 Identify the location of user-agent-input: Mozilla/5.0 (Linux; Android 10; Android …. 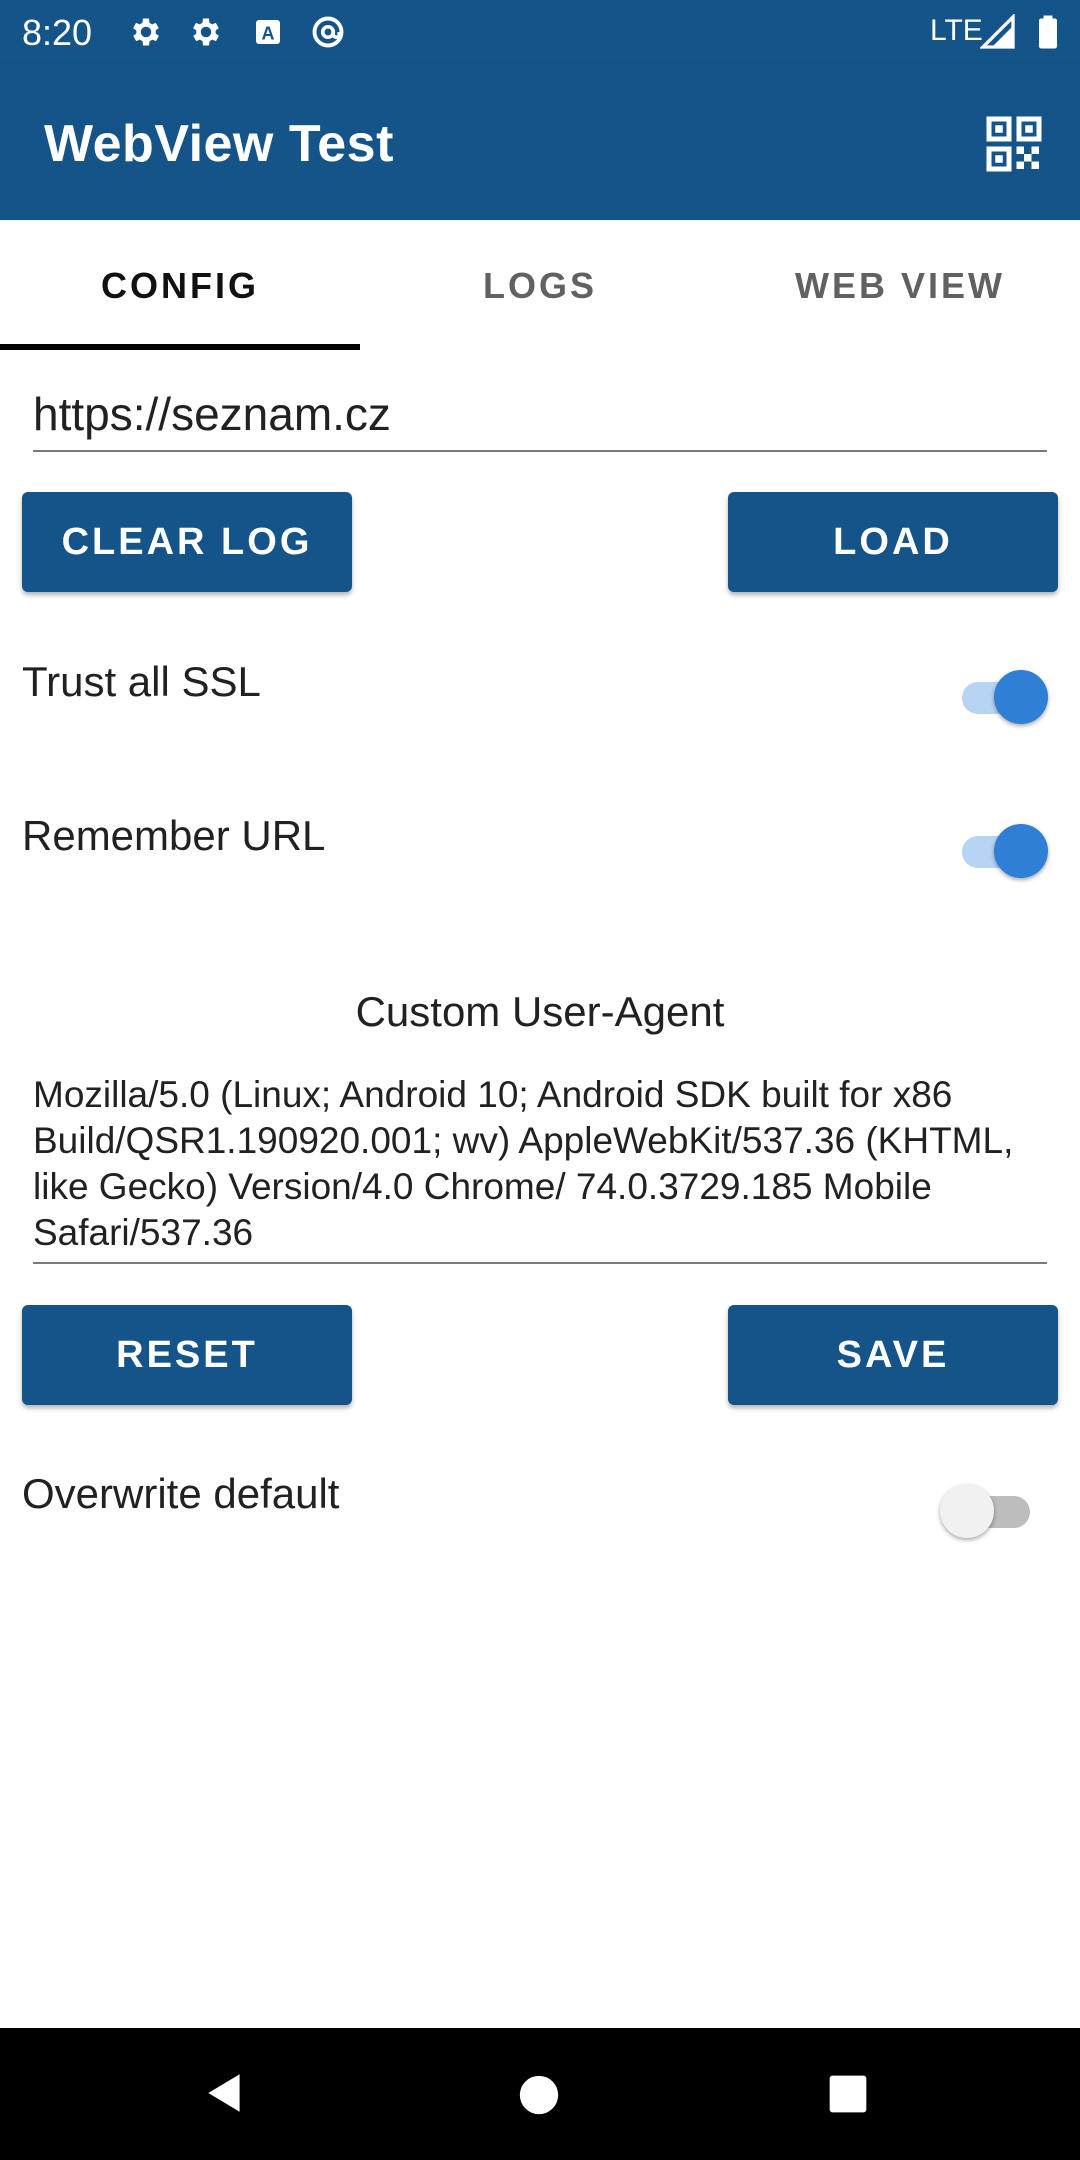
(540, 1168).